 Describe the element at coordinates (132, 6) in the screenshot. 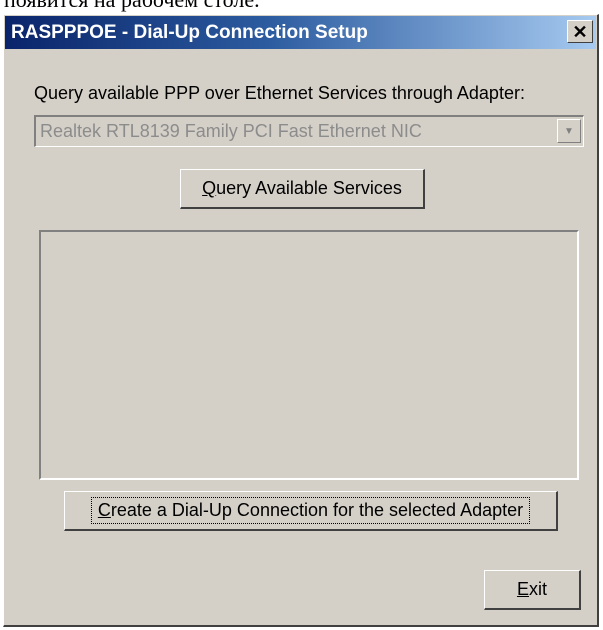

I see `background-caption: появится на рабочем столе.` at that location.